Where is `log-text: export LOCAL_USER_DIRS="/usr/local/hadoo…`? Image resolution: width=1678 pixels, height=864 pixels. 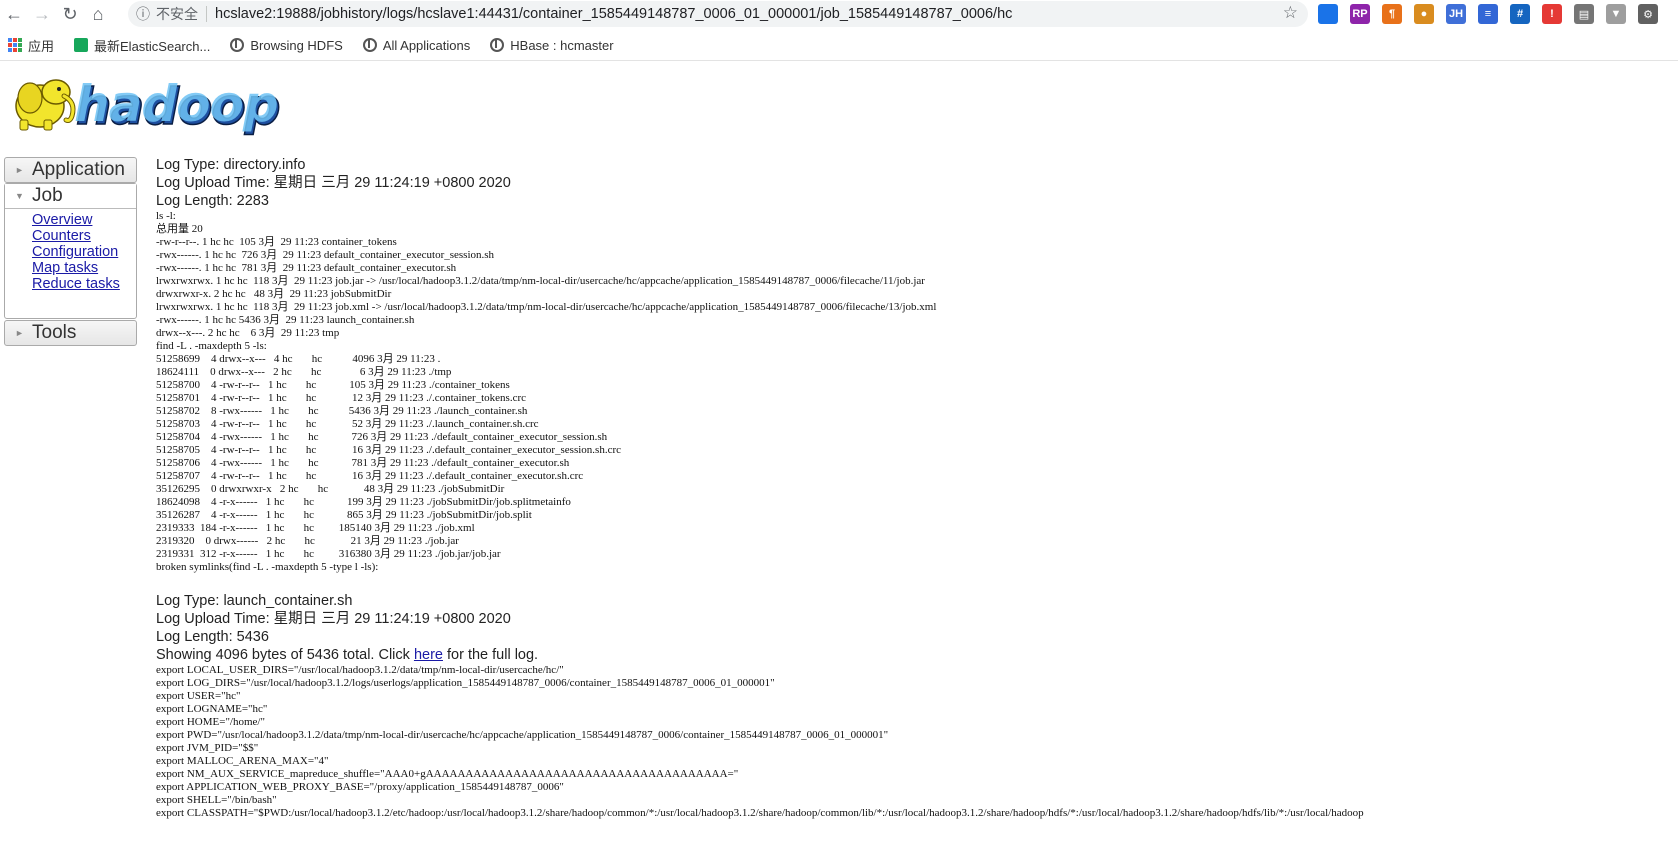
log-text: export LOCAL_USER_DIRS="/usr/local/hadoo… is located at coordinates (760, 741).